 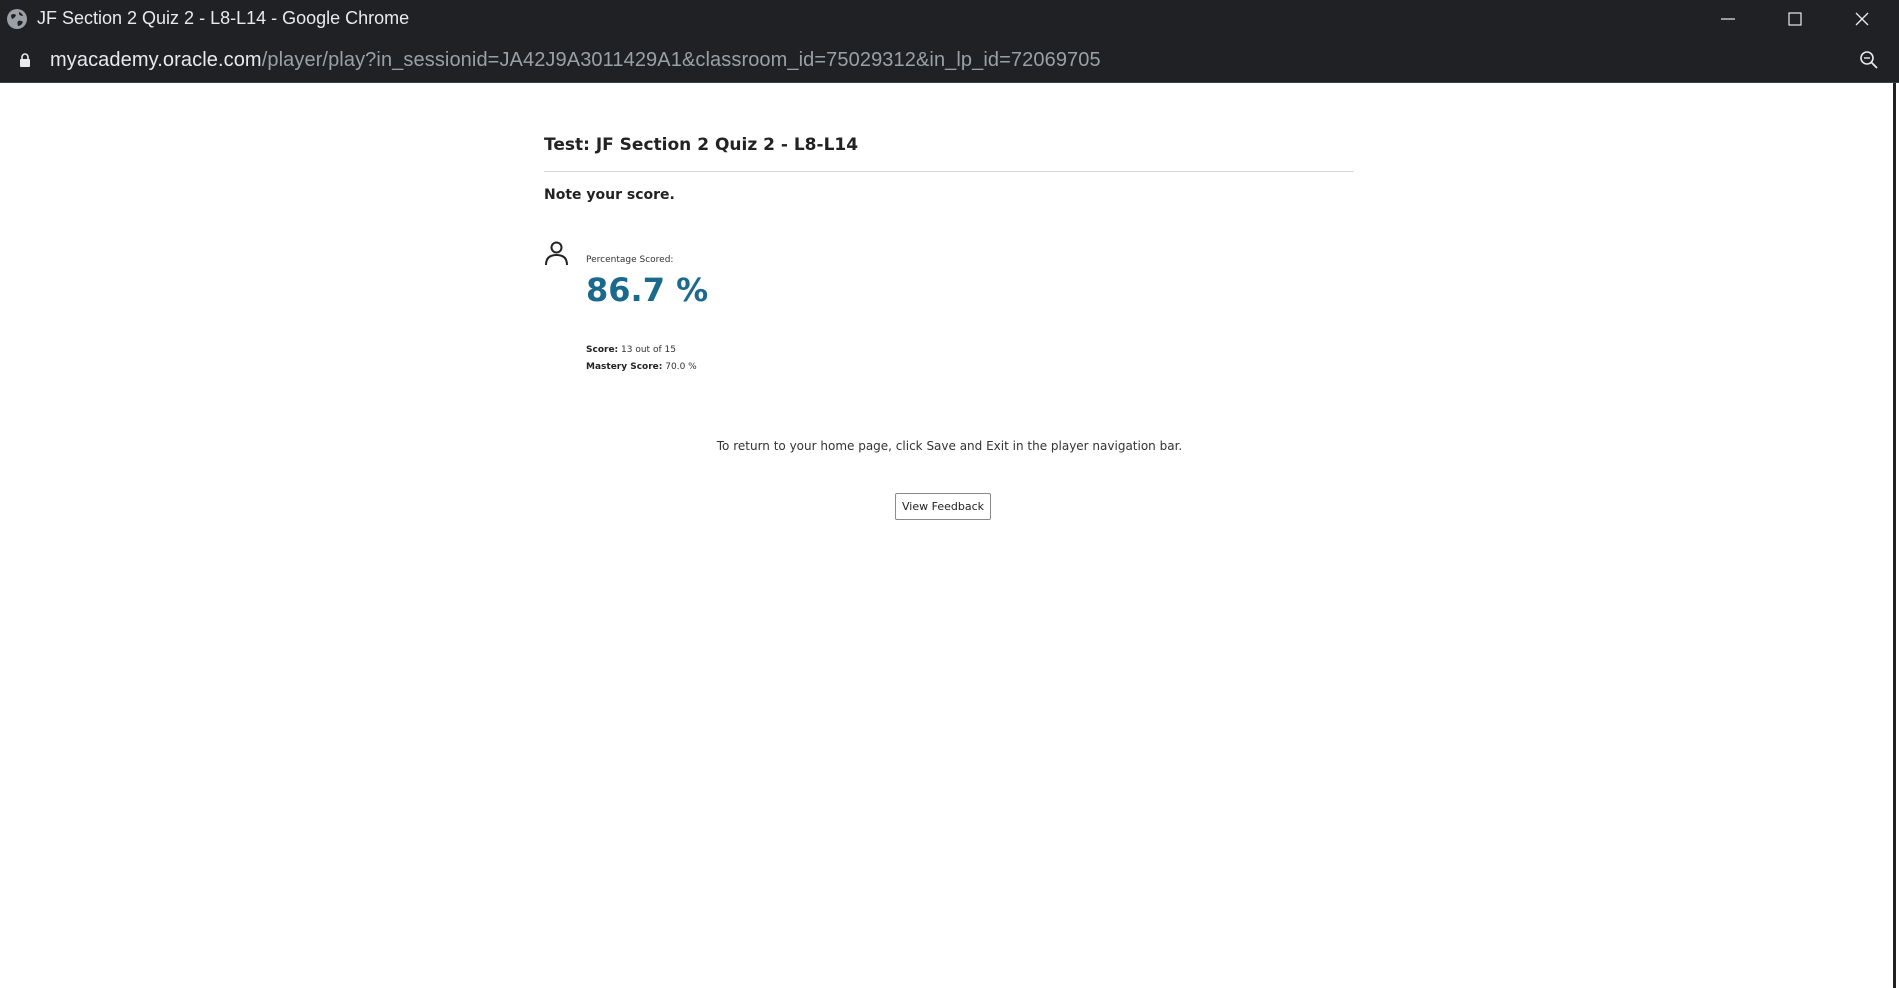 I want to click on minimize-button, so click(x=1728, y=19).